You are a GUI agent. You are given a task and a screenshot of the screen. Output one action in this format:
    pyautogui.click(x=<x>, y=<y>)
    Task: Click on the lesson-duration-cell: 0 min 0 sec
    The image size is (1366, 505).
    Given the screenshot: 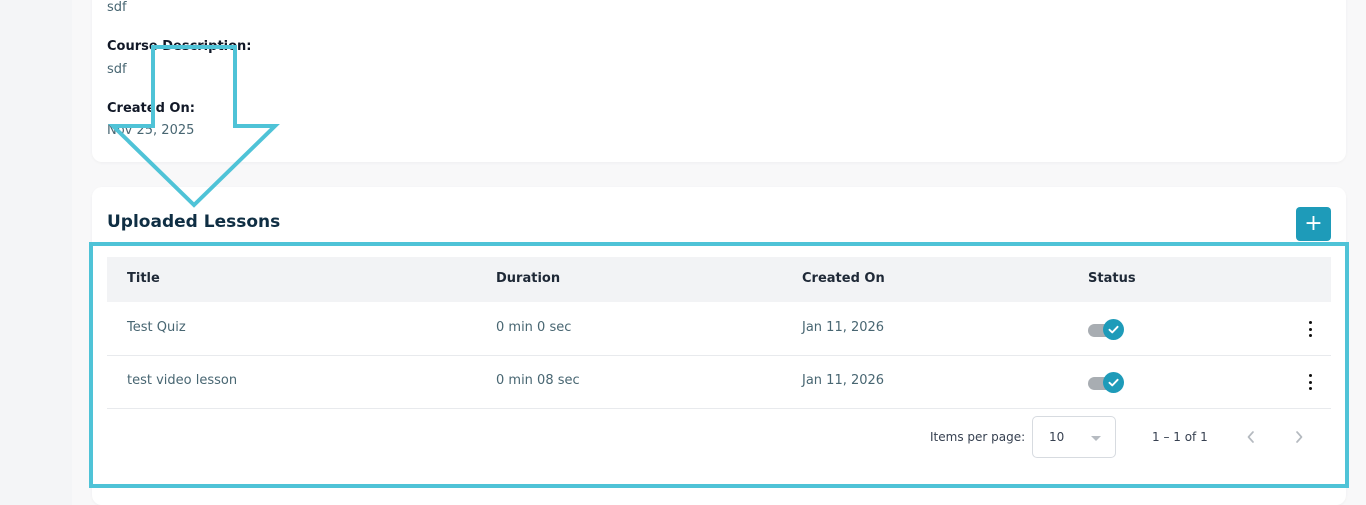 What is the action you would take?
    pyautogui.click(x=534, y=327)
    